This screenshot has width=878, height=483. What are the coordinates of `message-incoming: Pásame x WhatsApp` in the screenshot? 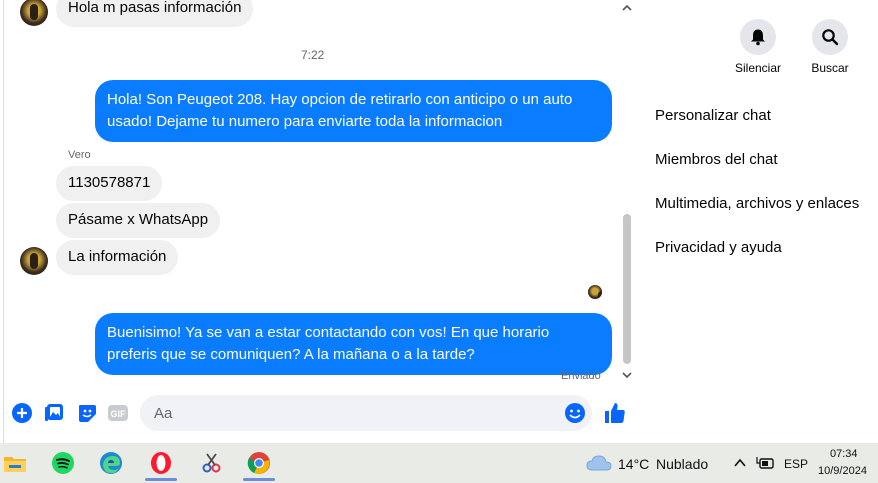 It's located at (138, 220).